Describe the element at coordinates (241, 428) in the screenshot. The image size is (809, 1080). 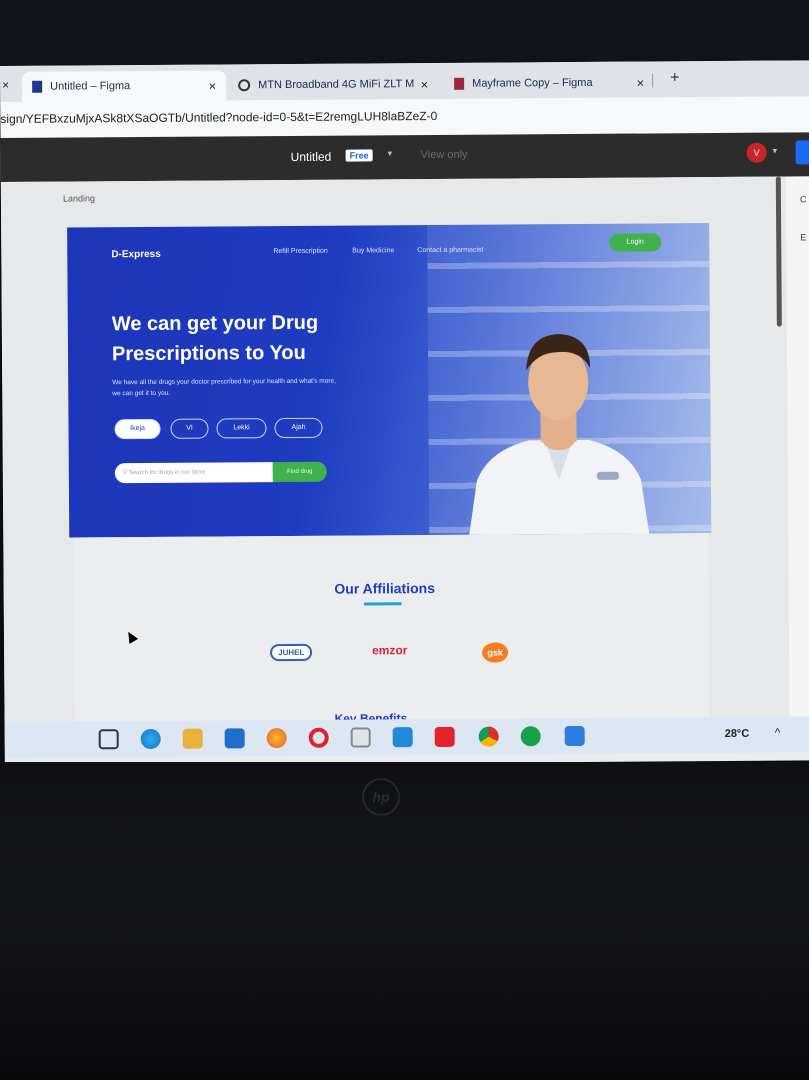
I see `location-chip-lekki: Lekki` at that location.